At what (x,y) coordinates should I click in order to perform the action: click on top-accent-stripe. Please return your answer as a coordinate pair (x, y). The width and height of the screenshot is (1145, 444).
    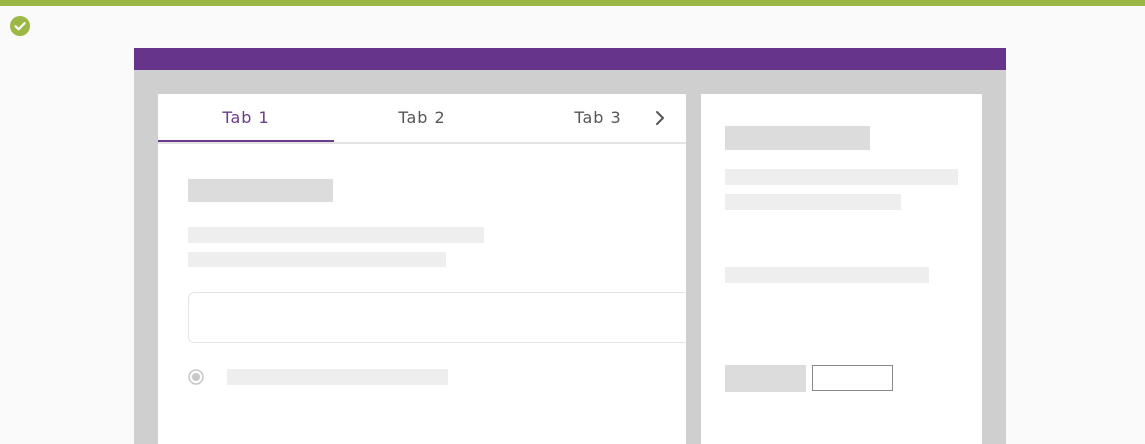
    Looking at the image, I should click on (572, 3).